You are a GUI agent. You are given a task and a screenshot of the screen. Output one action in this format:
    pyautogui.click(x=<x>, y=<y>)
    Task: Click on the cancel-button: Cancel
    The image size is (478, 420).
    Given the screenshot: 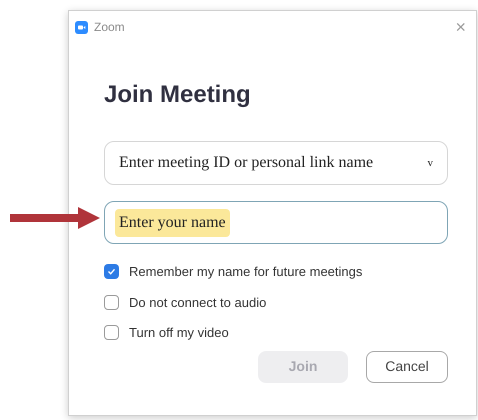 What is the action you would take?
    pyautogui.click(x=407, y=366)
    